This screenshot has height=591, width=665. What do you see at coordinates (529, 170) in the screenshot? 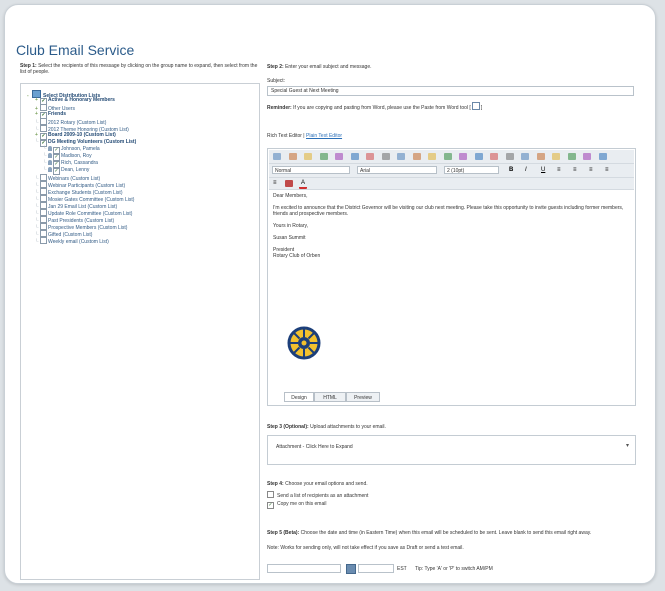
I see `italic-icon: I` at bounding box center [529, 170].